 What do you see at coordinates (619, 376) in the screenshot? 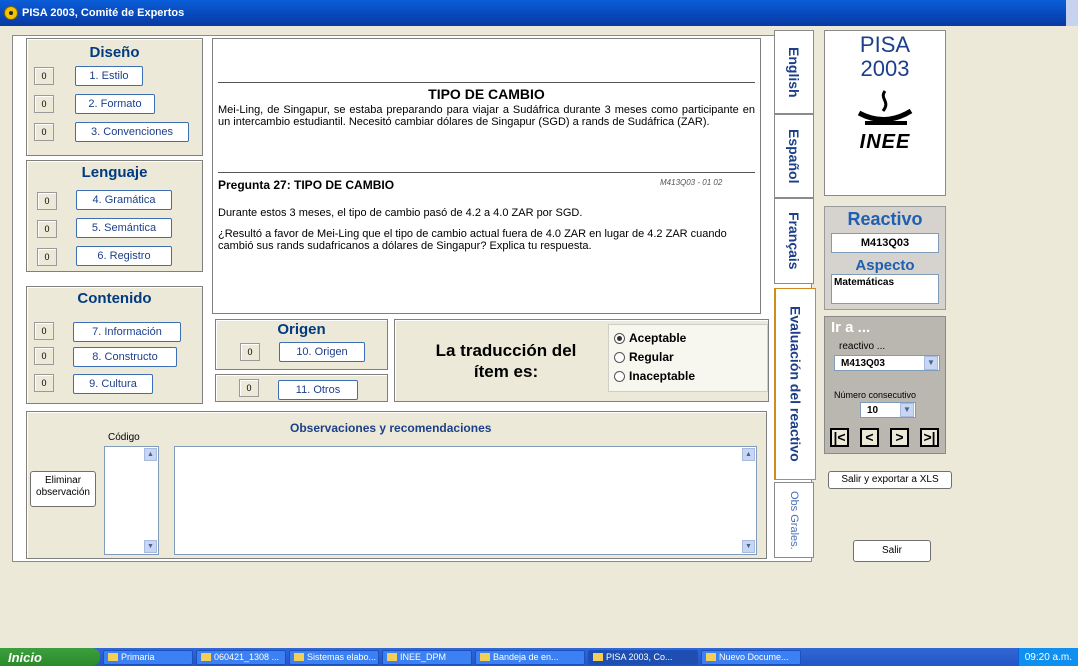
I see `radio-inaceptable` at bounding box center [619, 376].